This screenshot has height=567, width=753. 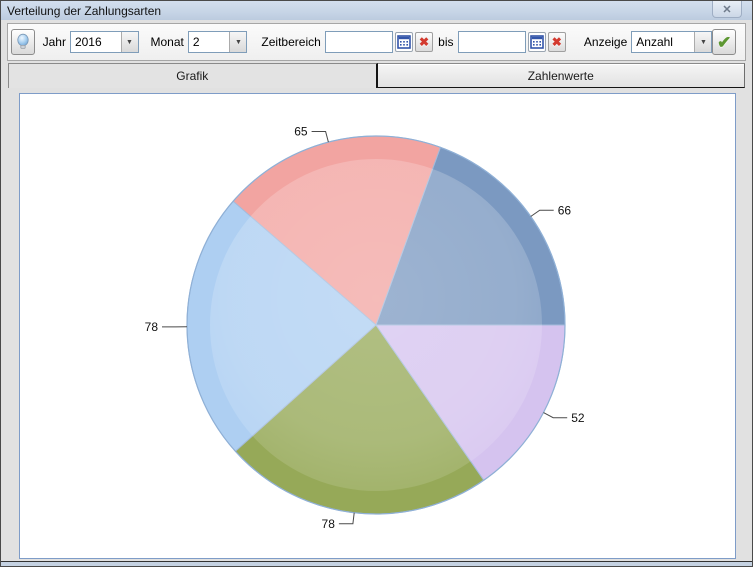 I want to click on tab-grafik: Grafik, so click(x=193, y=75).